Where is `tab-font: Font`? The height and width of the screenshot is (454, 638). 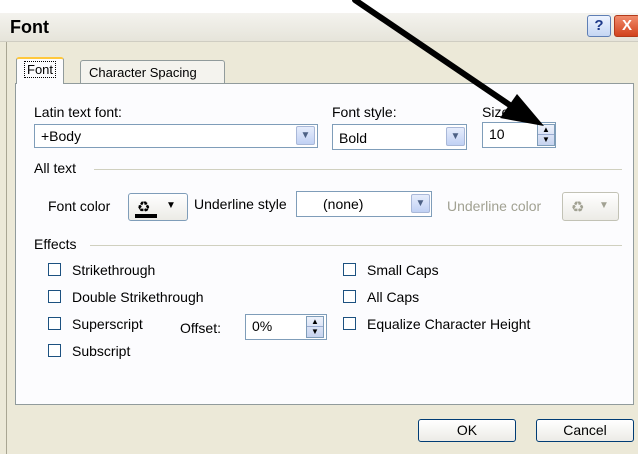 tab-font: Font is located at coordinates (40, 70).